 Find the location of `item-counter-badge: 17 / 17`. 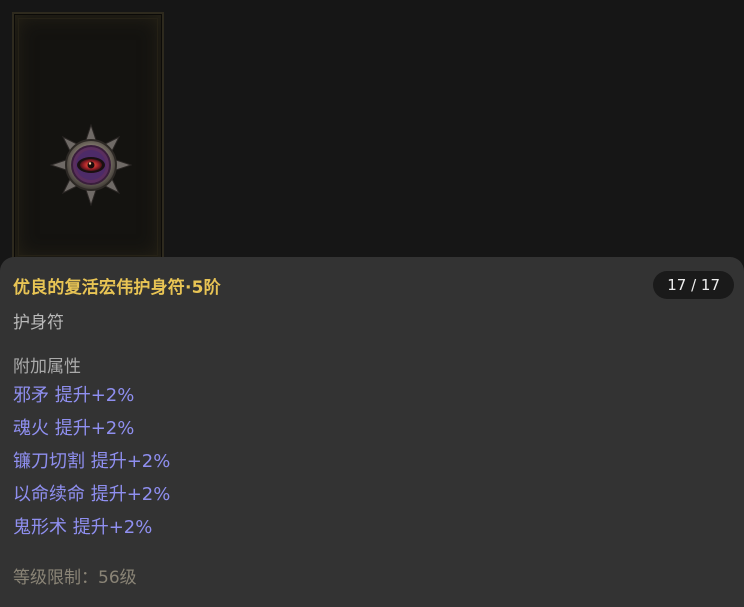

item-counter-badge: 17 / 17 is located at coordinates (693, 285).